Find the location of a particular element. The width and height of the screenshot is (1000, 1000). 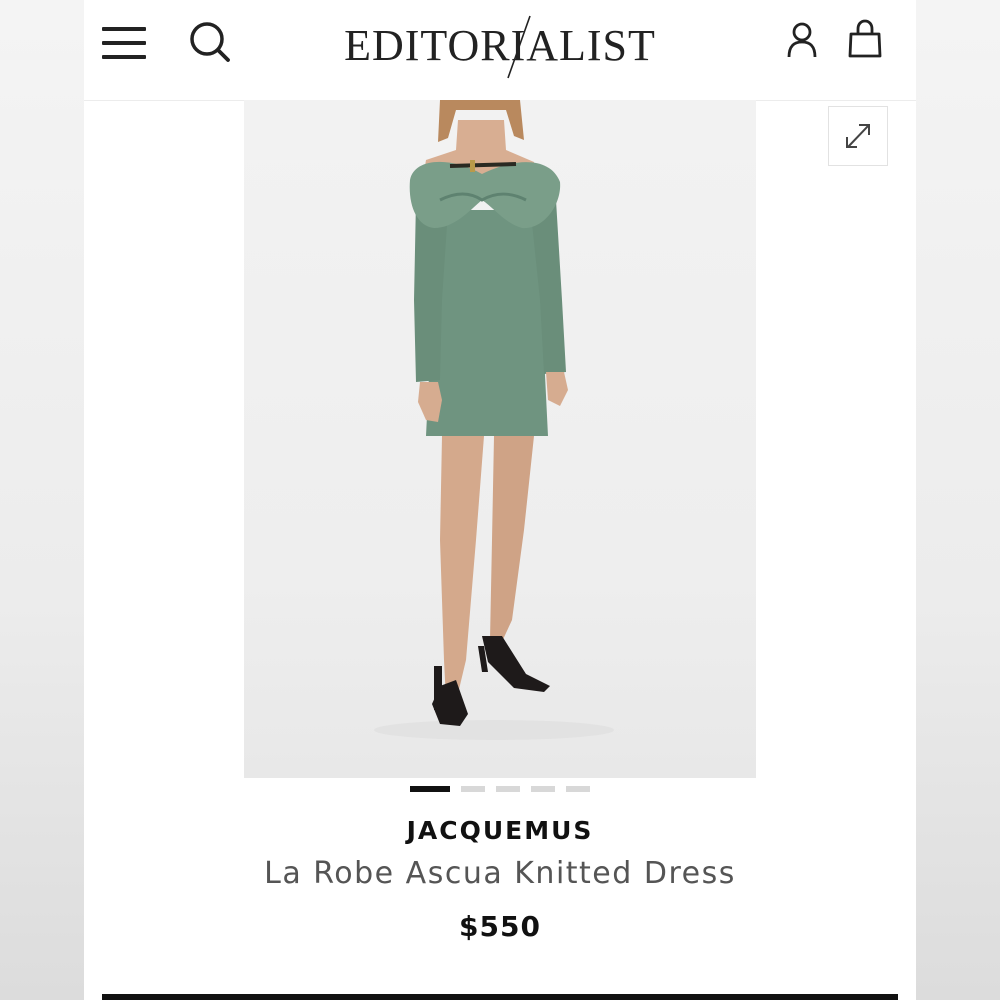

product-price: $550 is located at coordinates (500, 926).